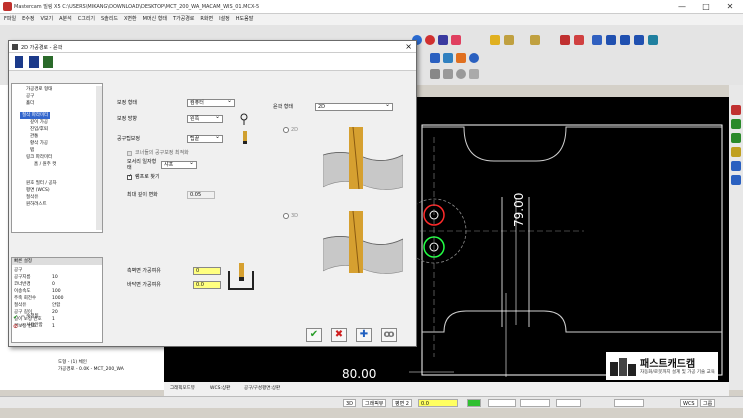 Image resolution: width=743 pixels, height=418 pixels. I want to click on tree-scrollbar, so click(99, 158).